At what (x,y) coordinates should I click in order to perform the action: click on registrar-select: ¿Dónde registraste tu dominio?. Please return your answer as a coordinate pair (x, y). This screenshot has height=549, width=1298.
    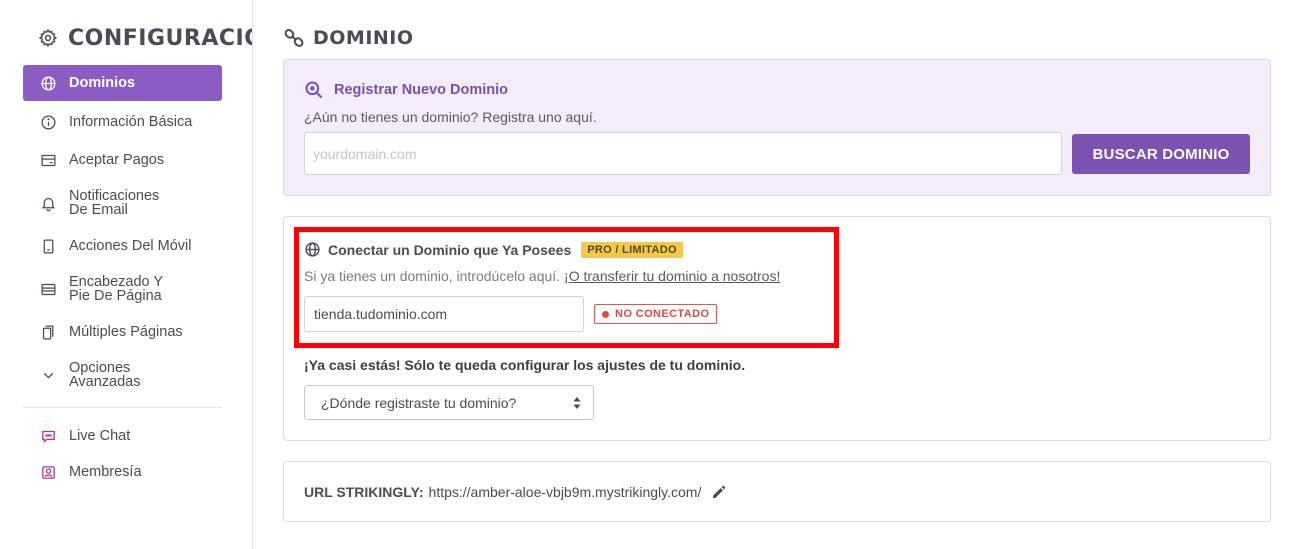
    Looking at the image, I should click on (449, 402).